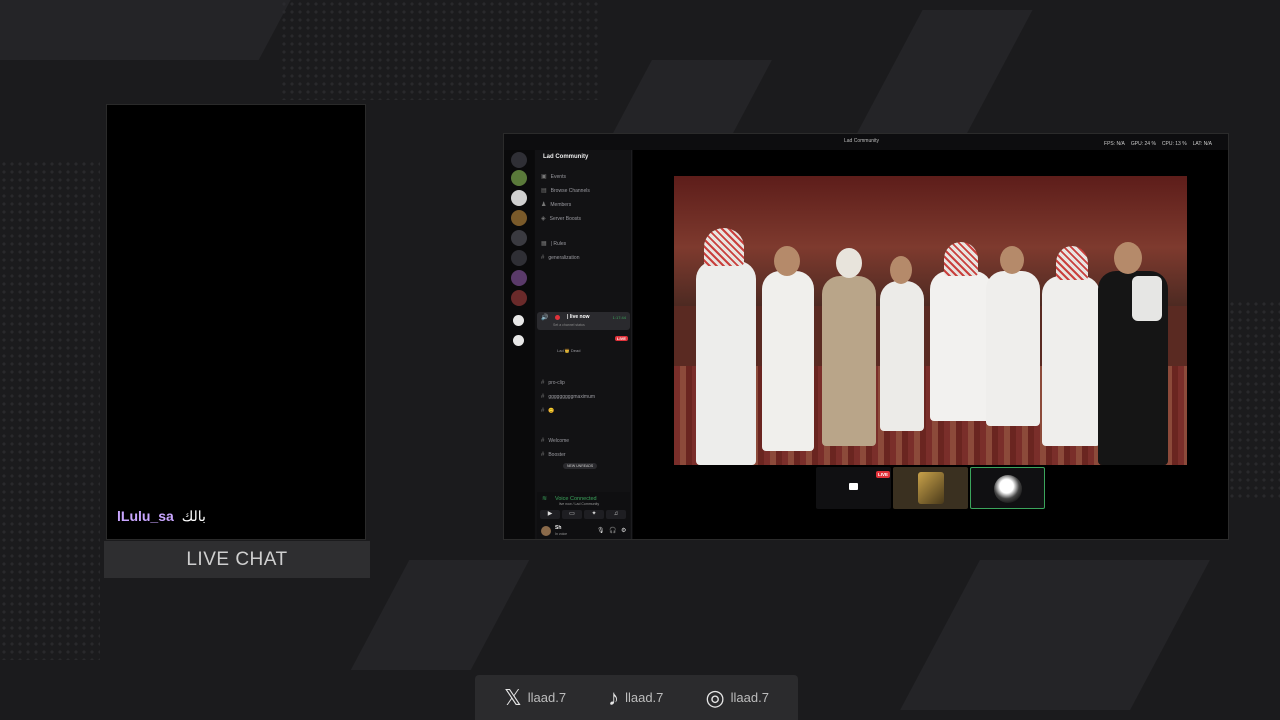  Describe the element at coordinates (1202, 144) in the screenshot. I see `lat-stat: LAT: N/A` at that location.